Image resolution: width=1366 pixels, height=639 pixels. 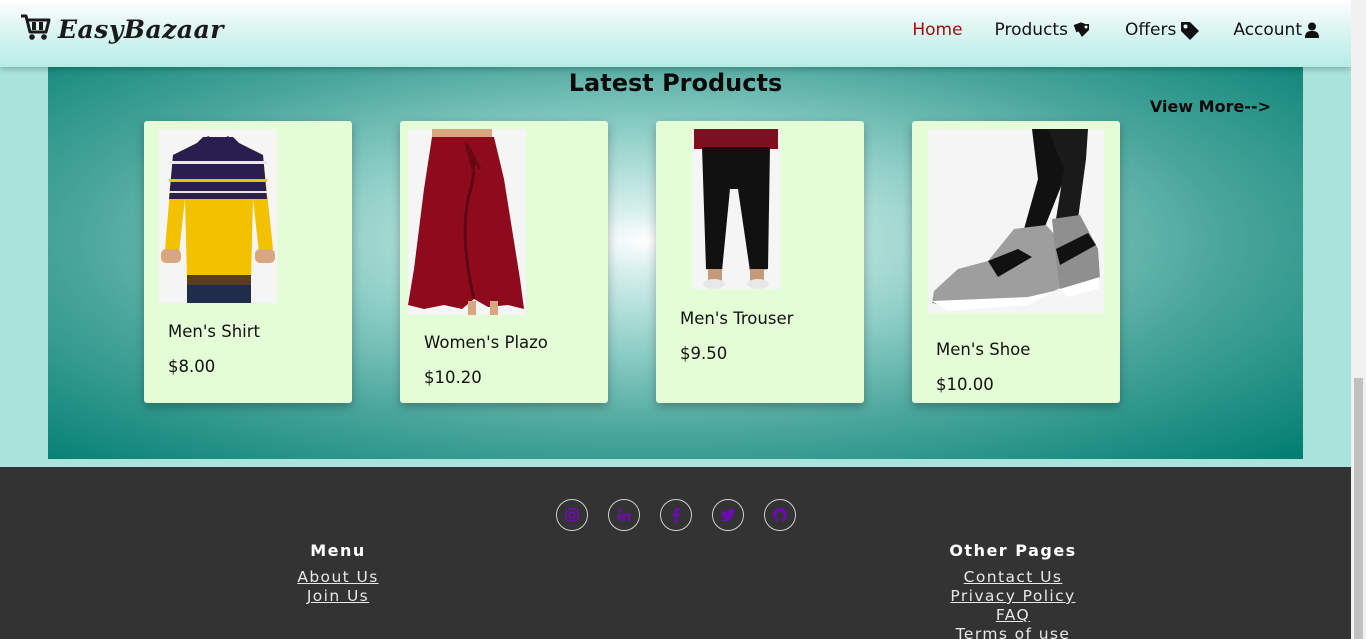 I want to click on twitter-button, so click(x=728, y=515).